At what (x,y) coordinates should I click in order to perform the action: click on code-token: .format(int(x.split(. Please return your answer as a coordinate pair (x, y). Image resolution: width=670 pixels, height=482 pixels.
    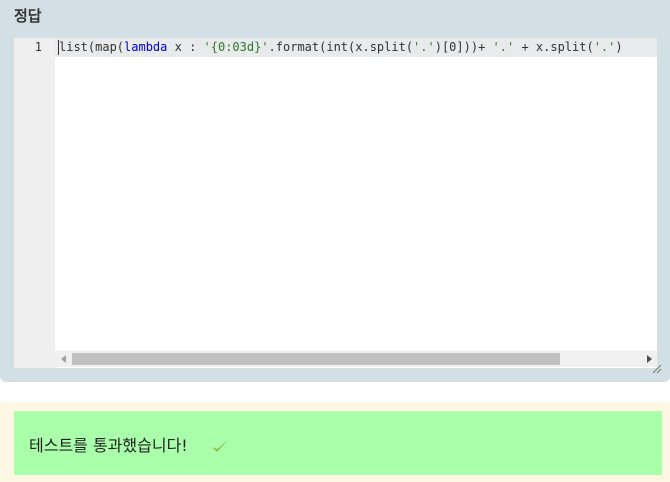
    Looking at the image, I should click on (341, 47).